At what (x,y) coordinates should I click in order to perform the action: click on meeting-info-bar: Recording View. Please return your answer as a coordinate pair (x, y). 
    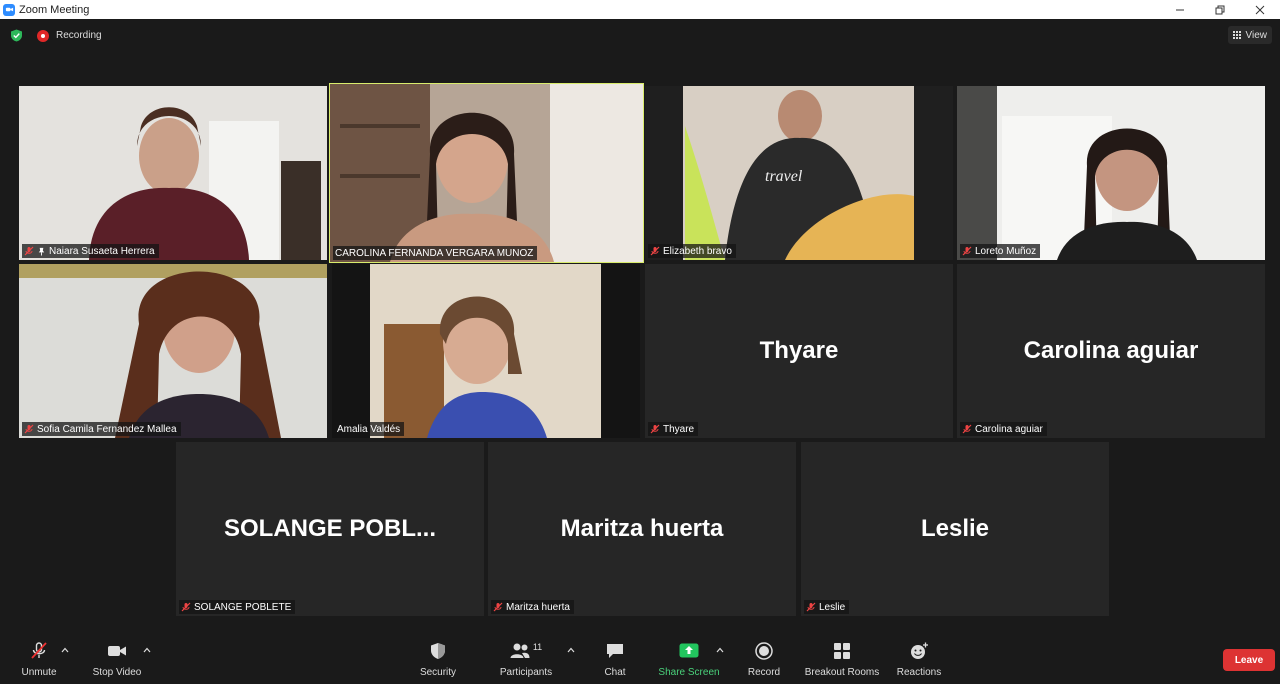
    Looking at the image, I should click on (640, 36).